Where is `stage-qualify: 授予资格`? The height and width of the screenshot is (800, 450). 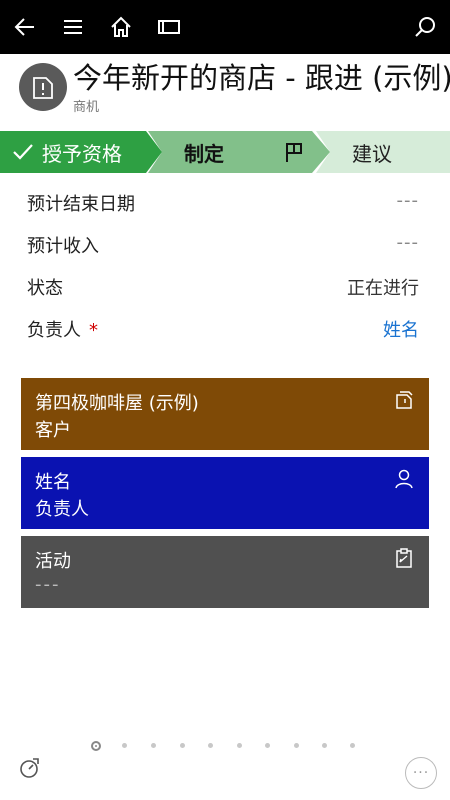 stage-qualify: 授予资格 is located at coordinates (81, 152).